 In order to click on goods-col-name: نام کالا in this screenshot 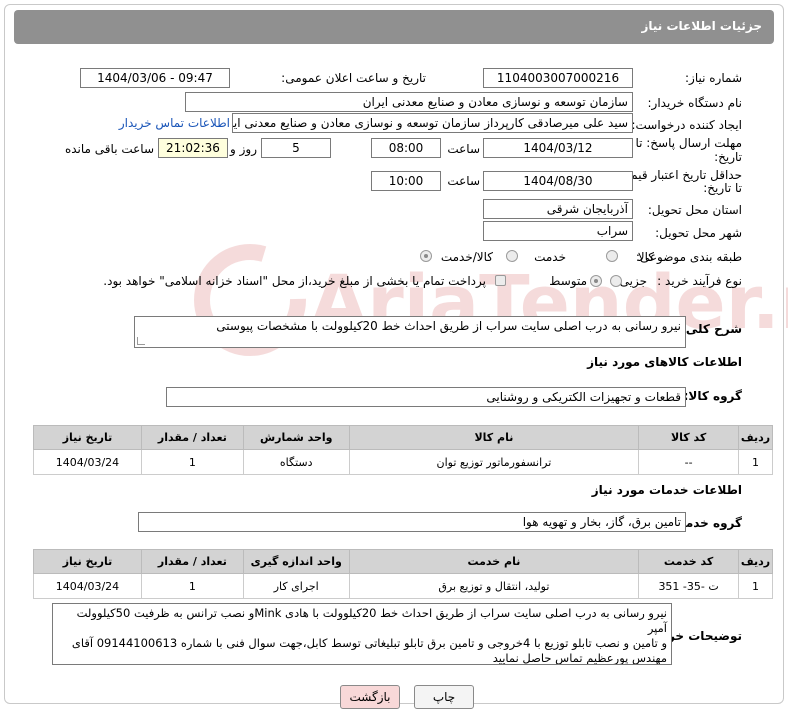, I will do `click(494, 437)`.